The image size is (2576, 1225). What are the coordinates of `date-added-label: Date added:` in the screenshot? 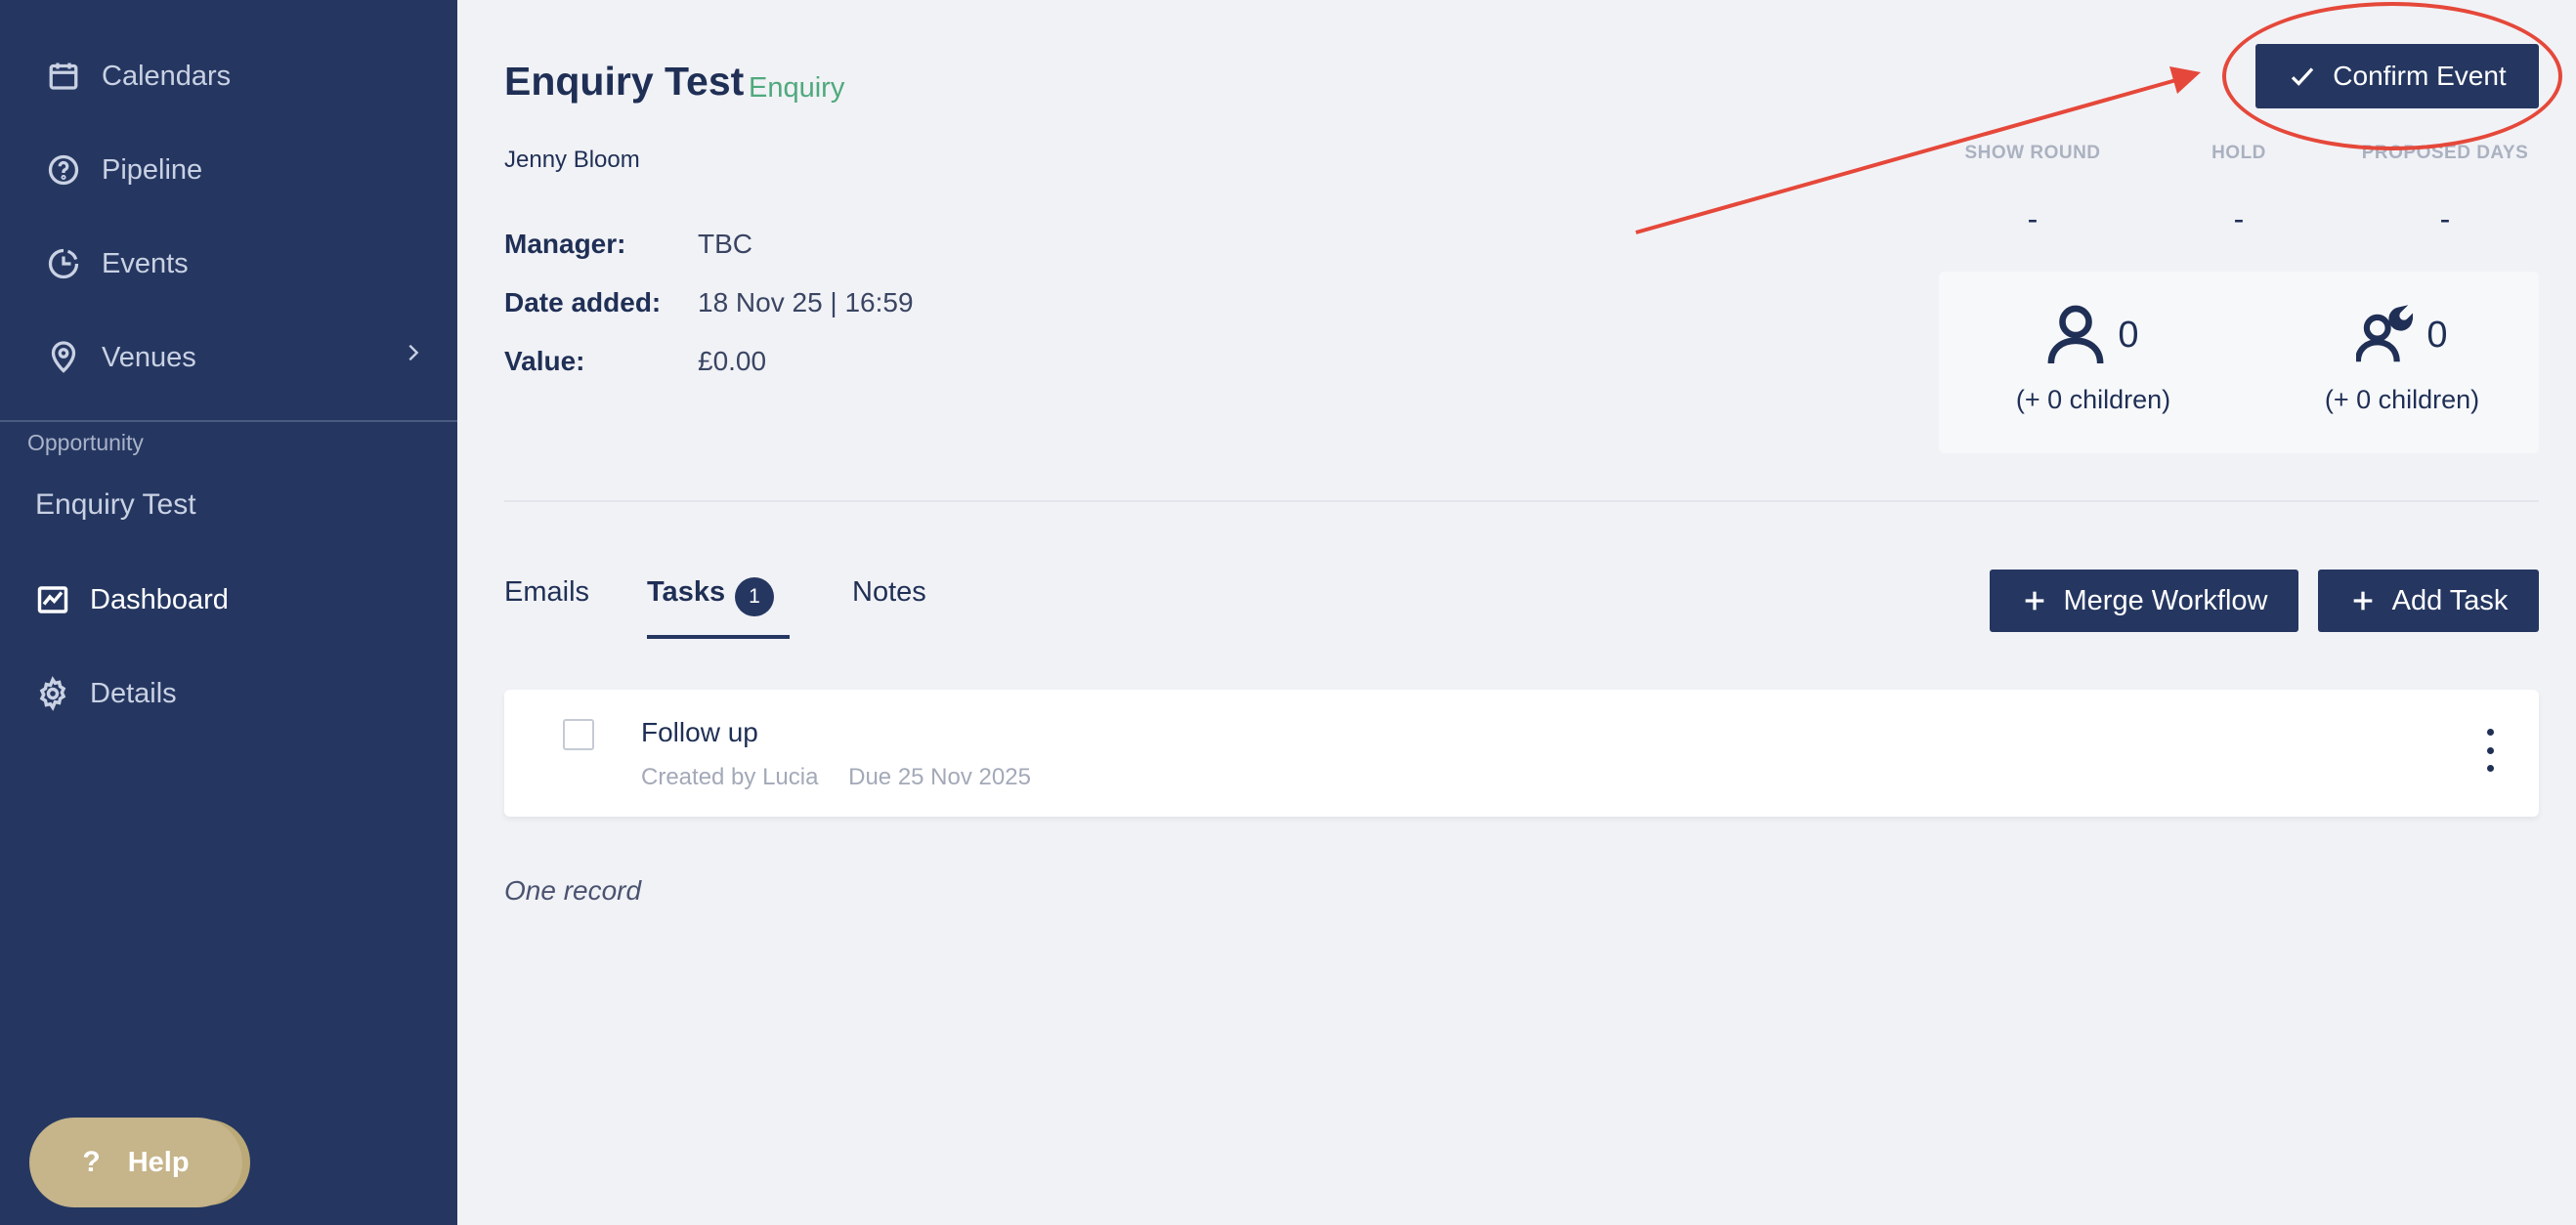 It's located at (583, 302).